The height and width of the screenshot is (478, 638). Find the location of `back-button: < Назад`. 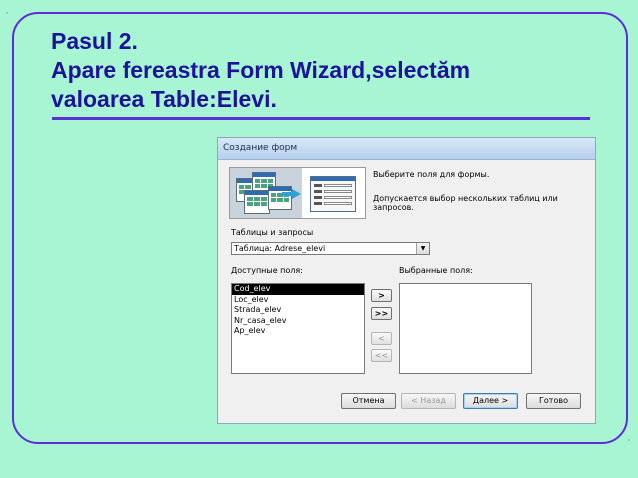

back-button: < Назад is located at coordinates (428, 401).